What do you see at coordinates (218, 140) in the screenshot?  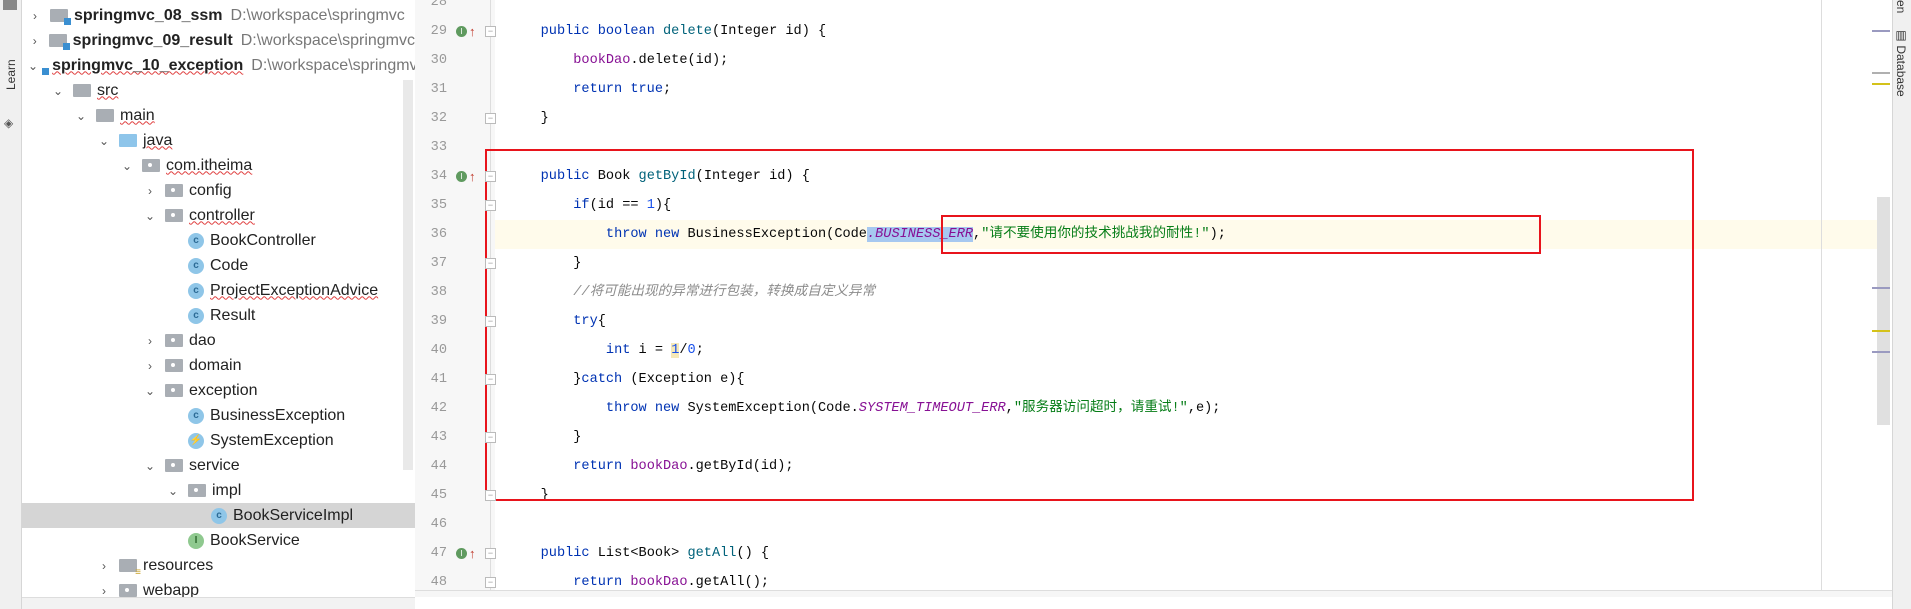 I see `tree-item: ⌄ java` at bounding box center [218, 140].